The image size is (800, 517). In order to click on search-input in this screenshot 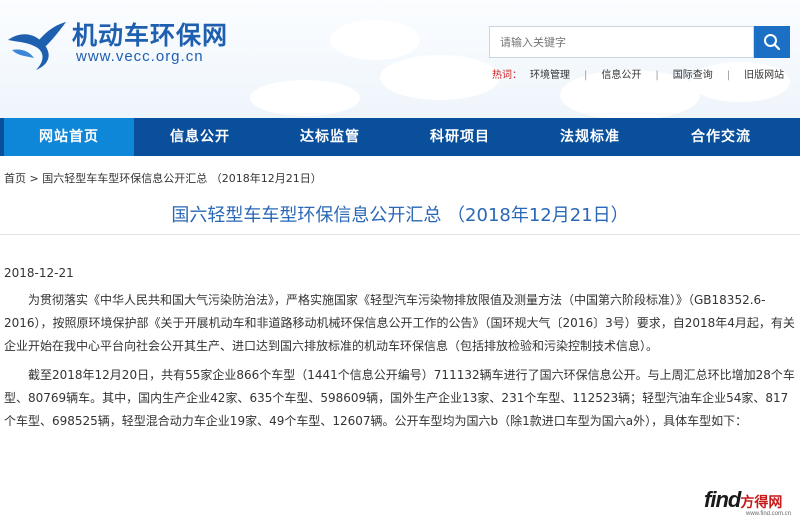, I will do `click(621, 42)`.